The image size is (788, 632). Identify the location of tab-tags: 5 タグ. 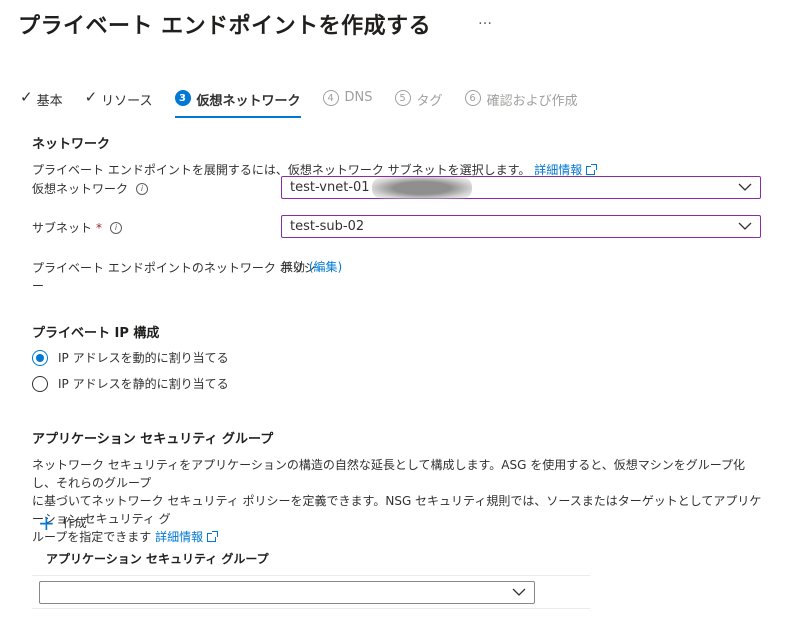
(418, 105).